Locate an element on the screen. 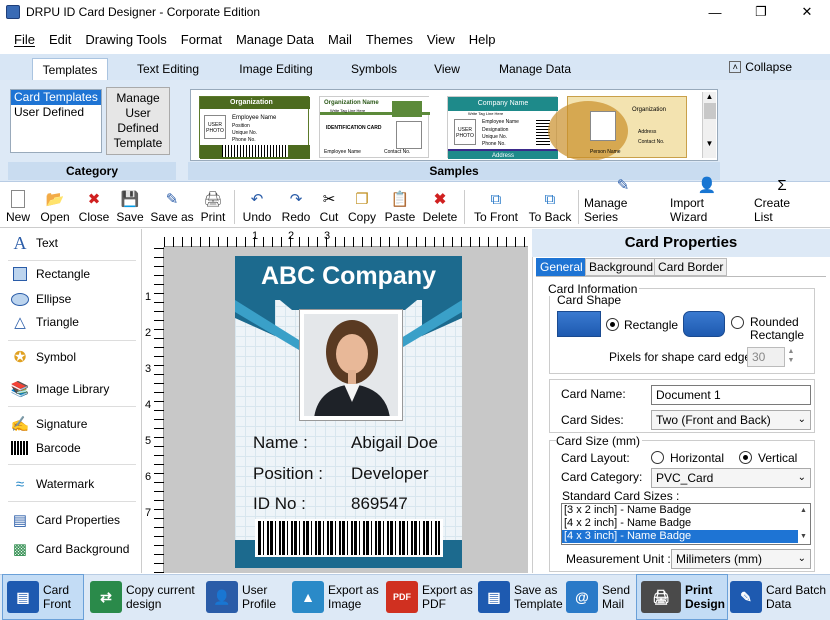 The image size is (830, 620). tool-symbol: ✪ Symbol is located at coordinates (43, 357).